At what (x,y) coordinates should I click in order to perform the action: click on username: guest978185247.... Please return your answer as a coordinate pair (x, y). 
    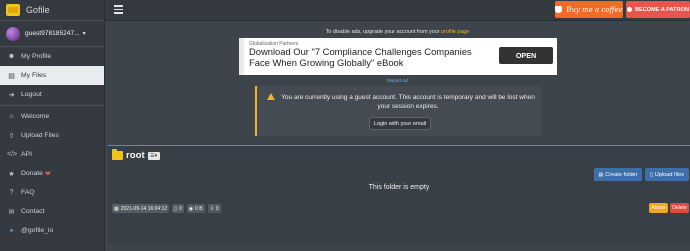
    Looking at the image, I should click on (52, 33).